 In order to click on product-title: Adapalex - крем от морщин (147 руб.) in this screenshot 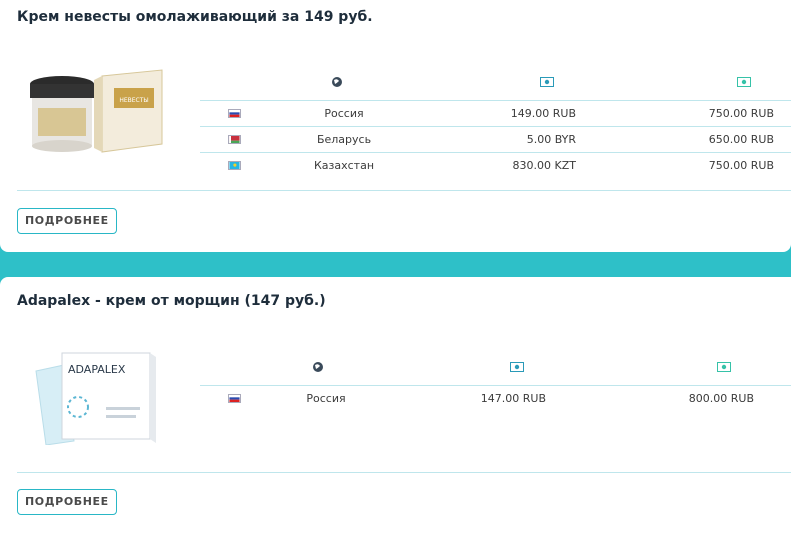, I will do `click(171, 301)`.